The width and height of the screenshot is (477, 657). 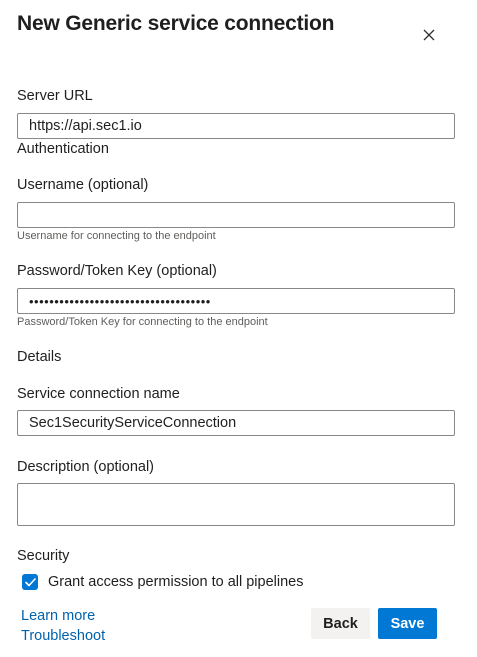 What do you see at coordinates (176, 23) in the screenshot?
I see `dialog-title: New Generic service connection` at bounding box center [176, 23].